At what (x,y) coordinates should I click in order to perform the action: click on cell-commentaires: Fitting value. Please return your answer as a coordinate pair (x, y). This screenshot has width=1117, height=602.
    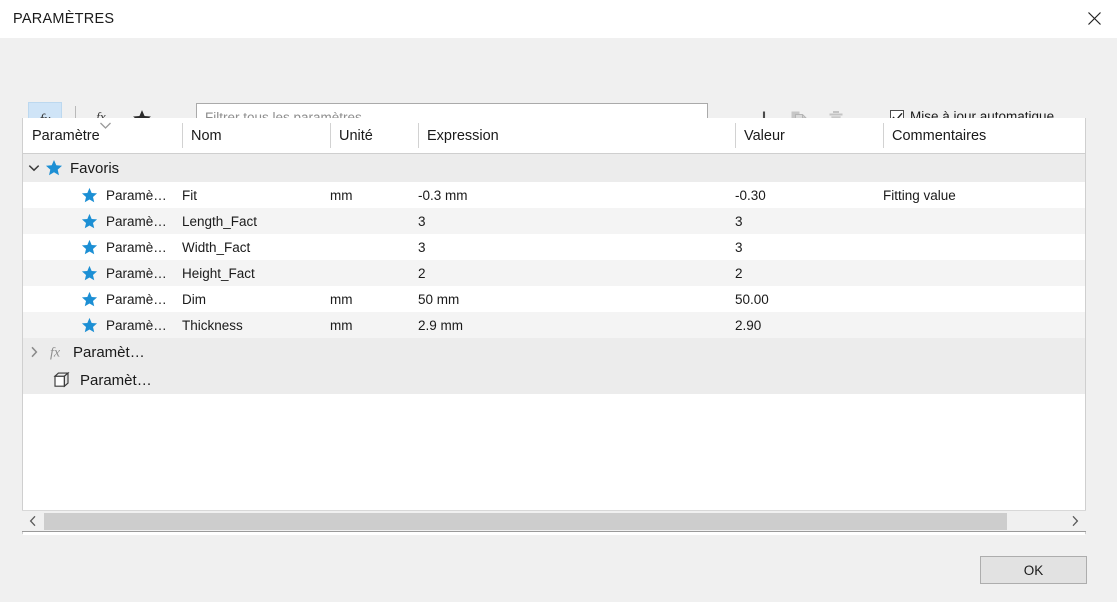
    Looking at the image, I should click on (983, 195).